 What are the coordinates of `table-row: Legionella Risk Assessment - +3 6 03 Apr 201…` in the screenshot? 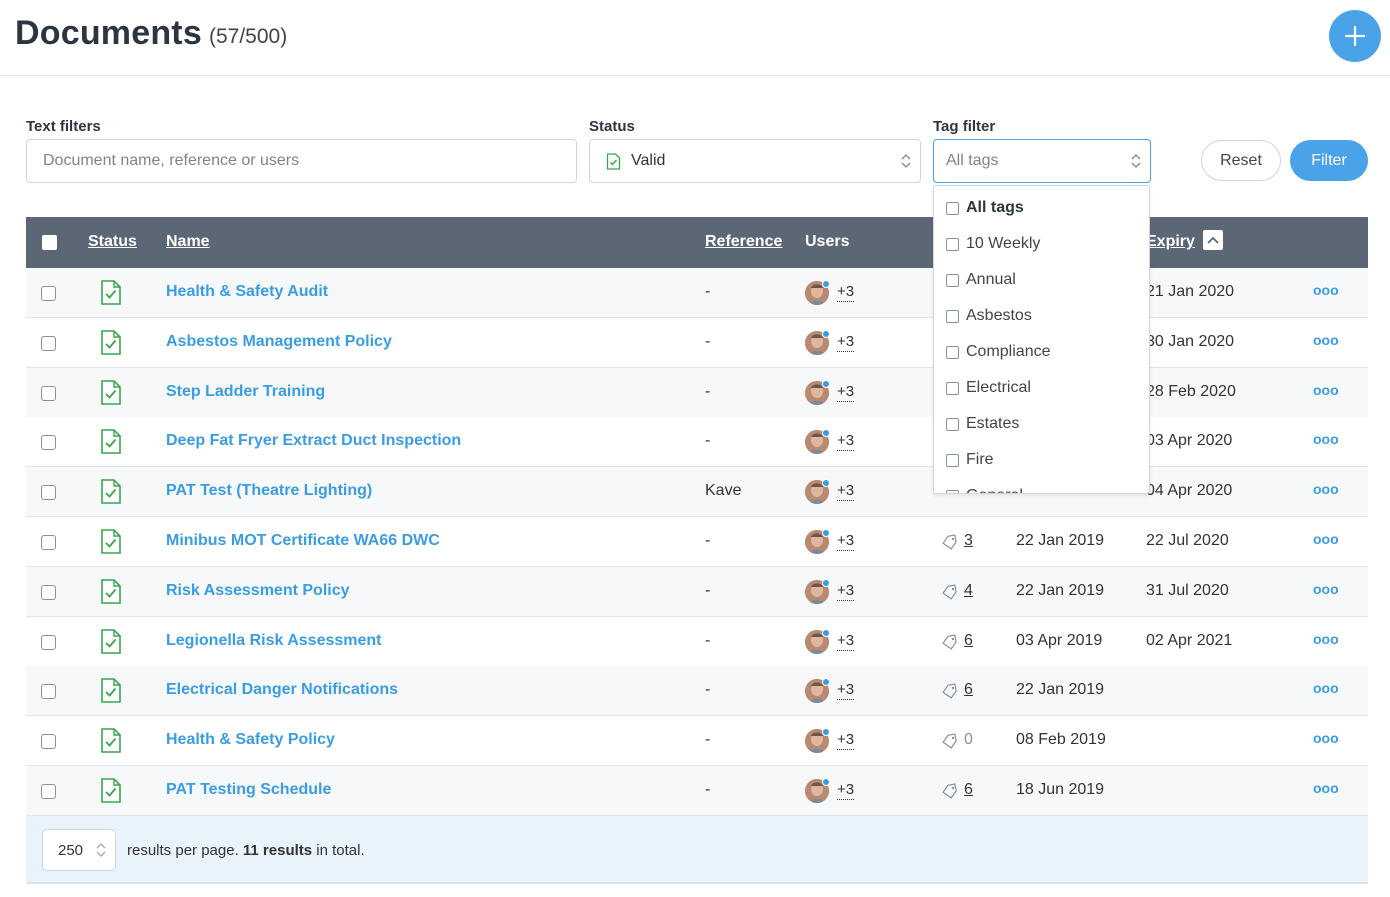 It's located at (697, 641).